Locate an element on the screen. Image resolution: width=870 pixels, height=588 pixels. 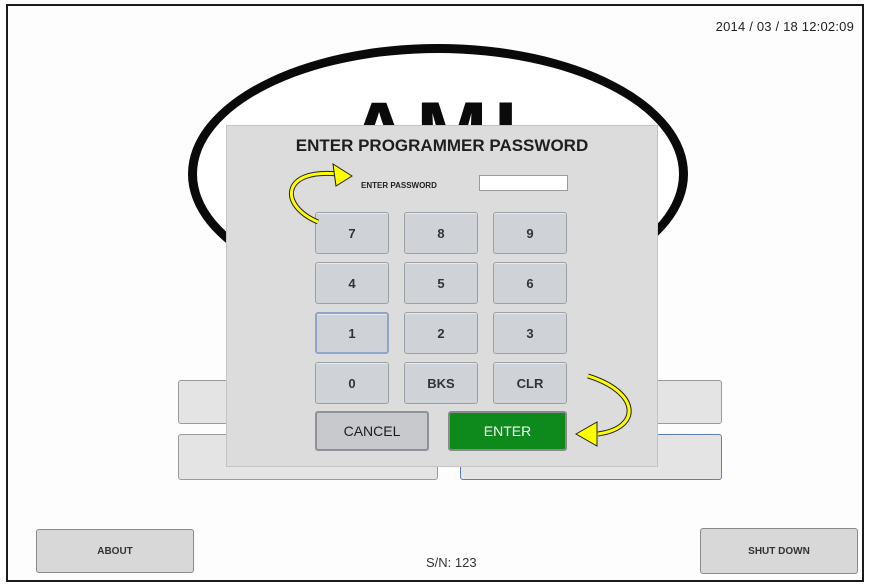
enter-button: ENTER is located at coordinates (507, 431).